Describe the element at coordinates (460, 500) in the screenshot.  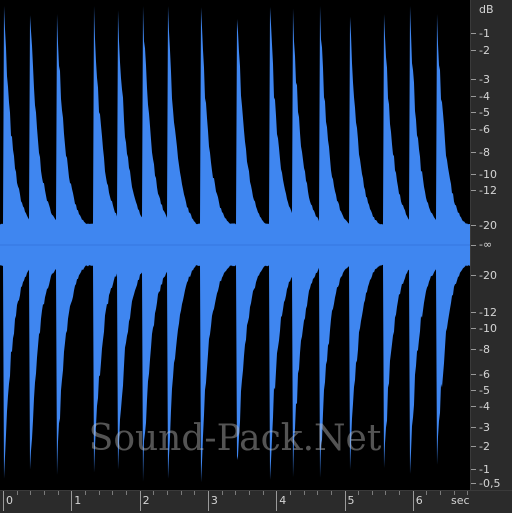
I see `time-unit-label: sec` at that location.